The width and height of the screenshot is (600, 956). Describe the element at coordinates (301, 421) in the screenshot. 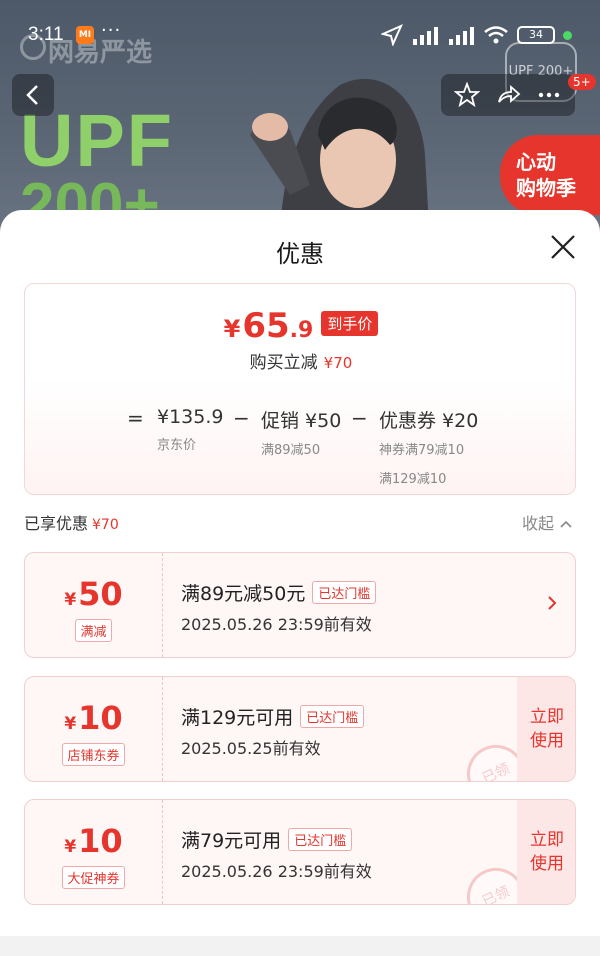

I see `breakdown-main: 促销 ¥50` at that location.